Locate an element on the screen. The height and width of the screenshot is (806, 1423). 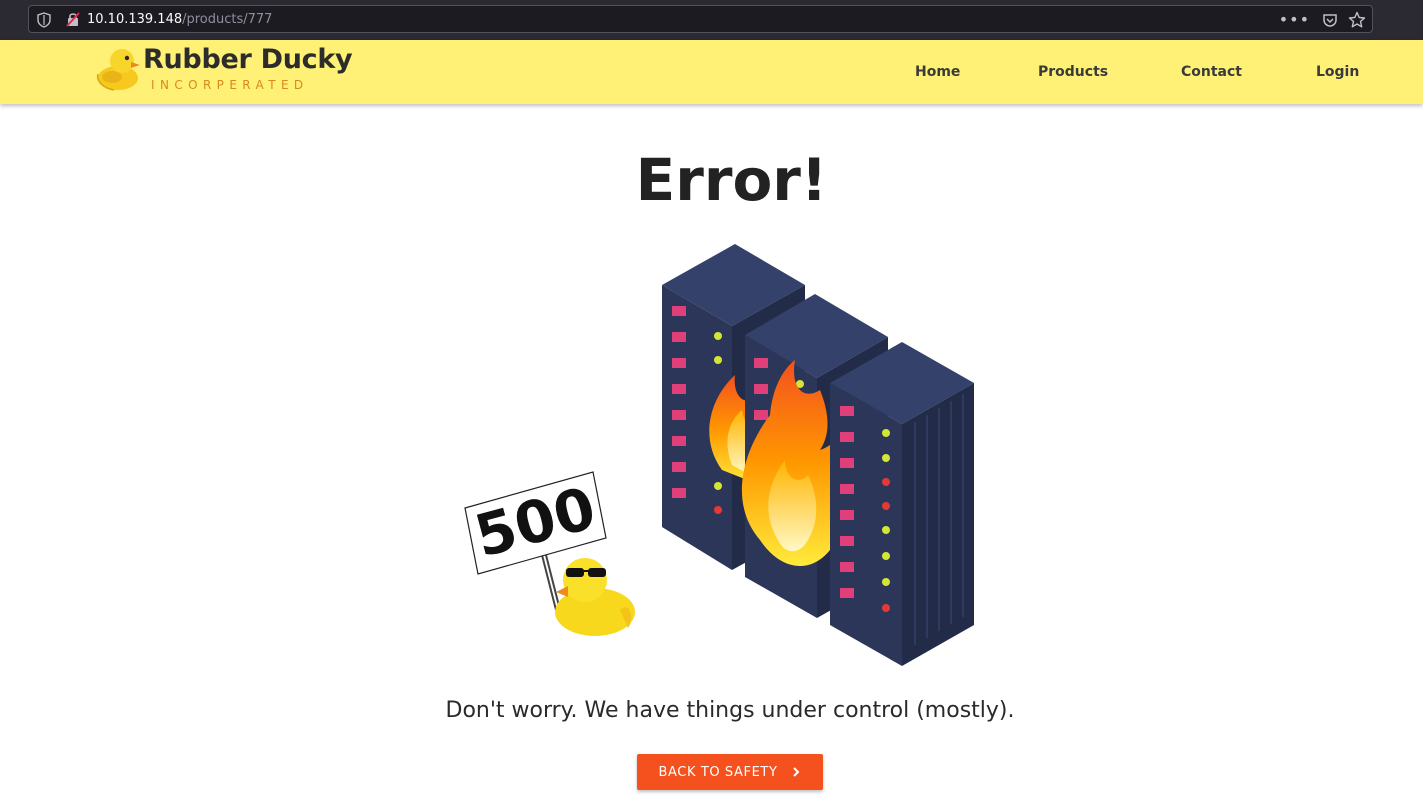
nav-contact: Contact is located at coordinates (1211, 72).